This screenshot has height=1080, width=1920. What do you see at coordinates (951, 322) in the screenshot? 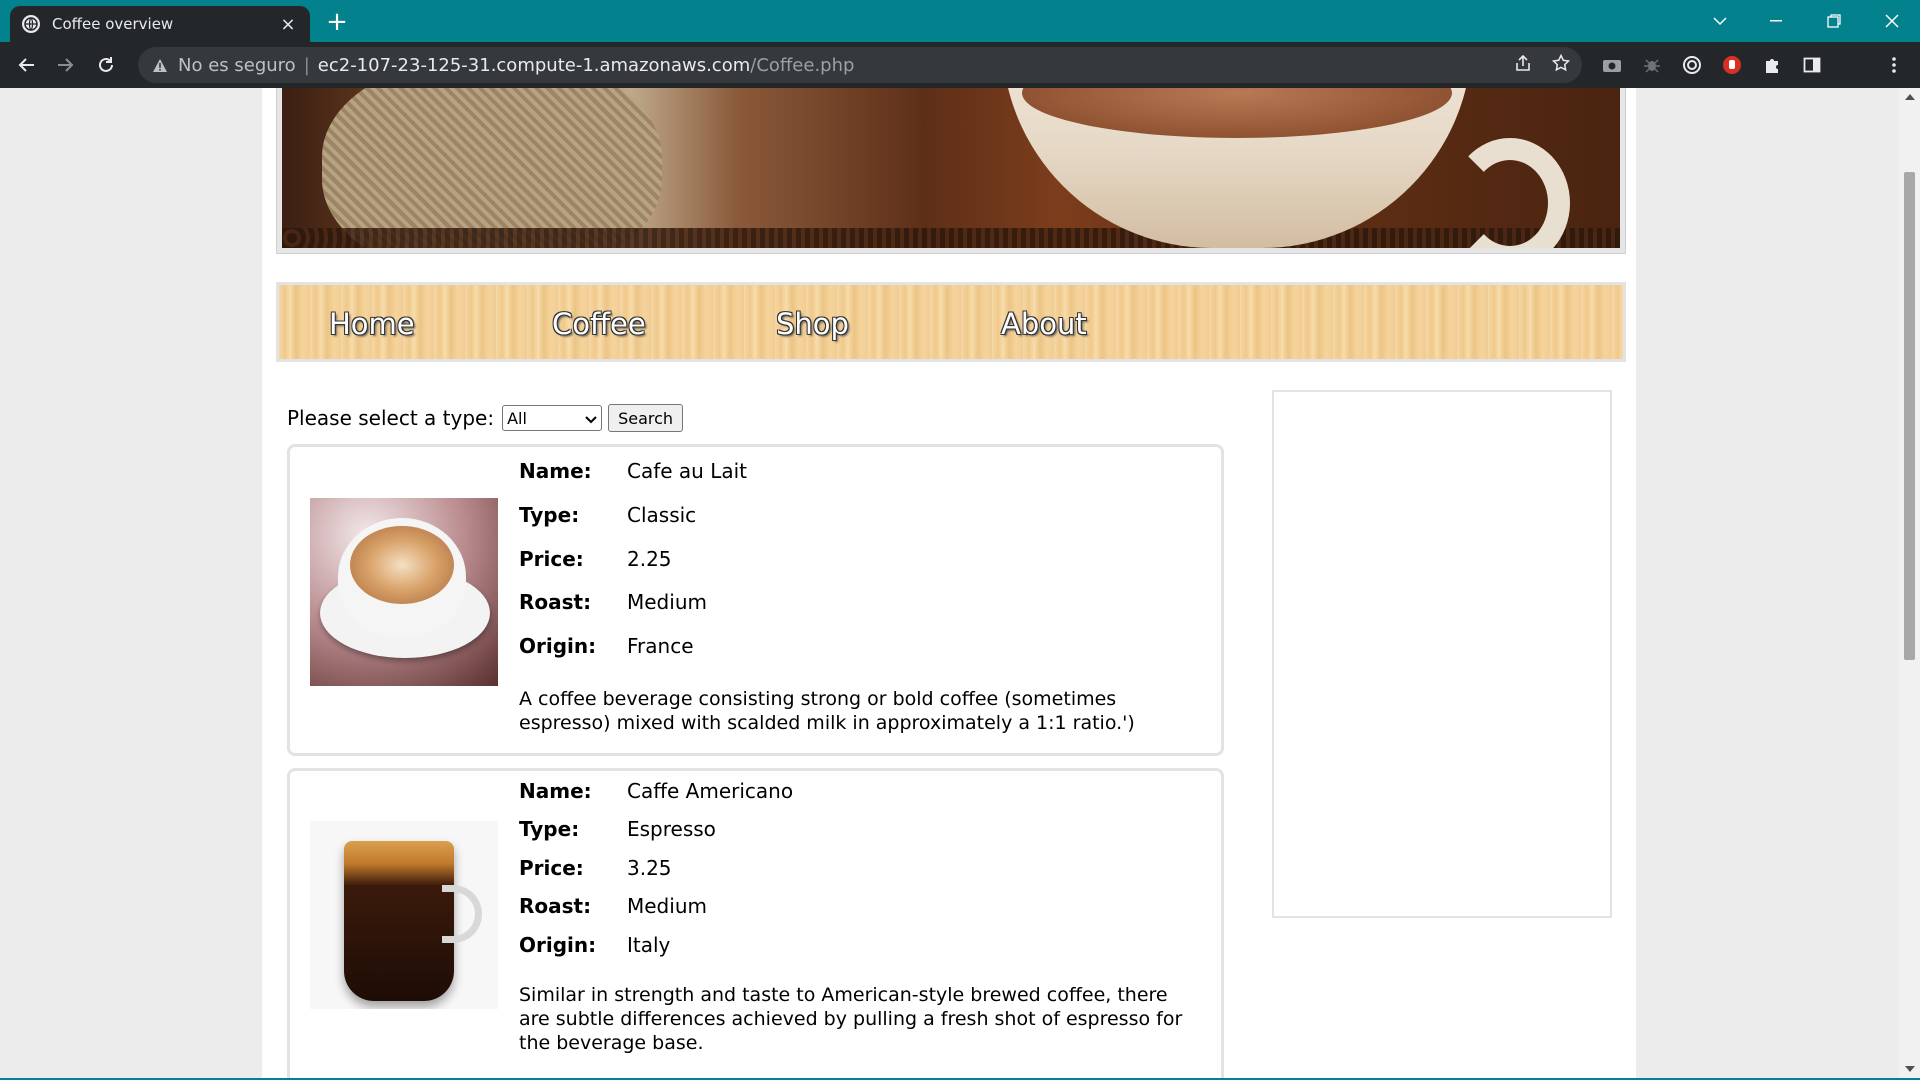
I see `main-navbar: Home Coffee Shop About` at bounding box center [951, 322].